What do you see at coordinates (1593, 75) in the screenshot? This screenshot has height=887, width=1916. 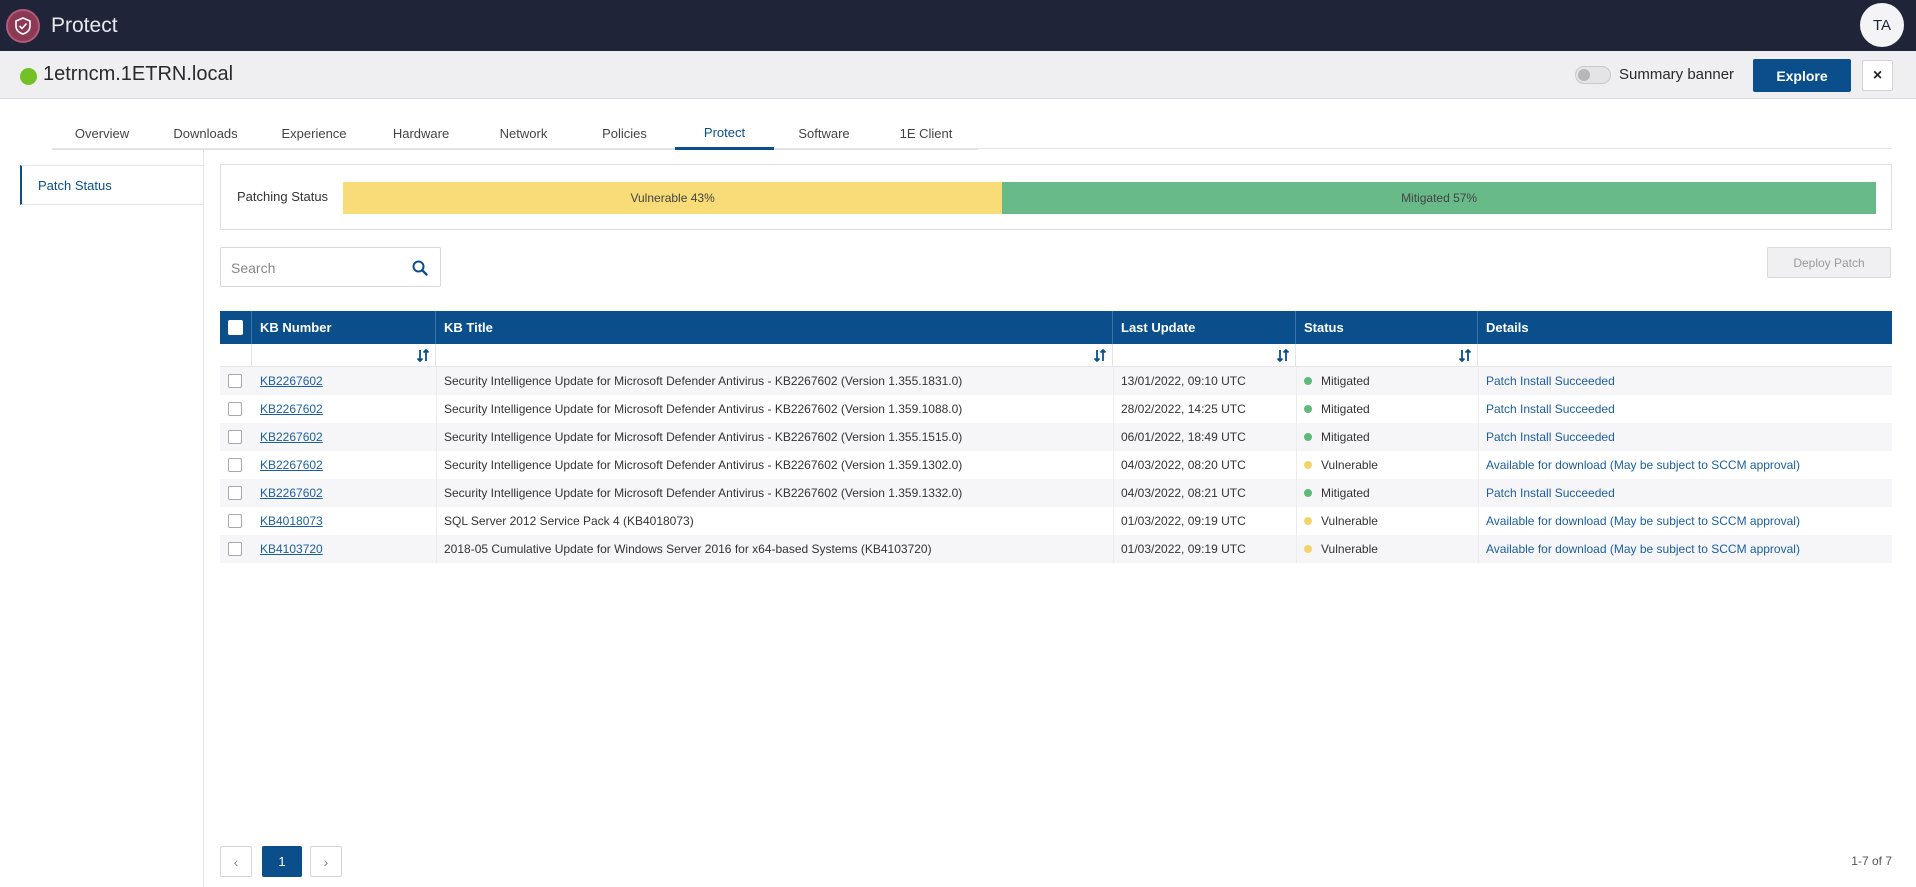 I see `summary-banner-toggle` at bounding box center [1593, 75].